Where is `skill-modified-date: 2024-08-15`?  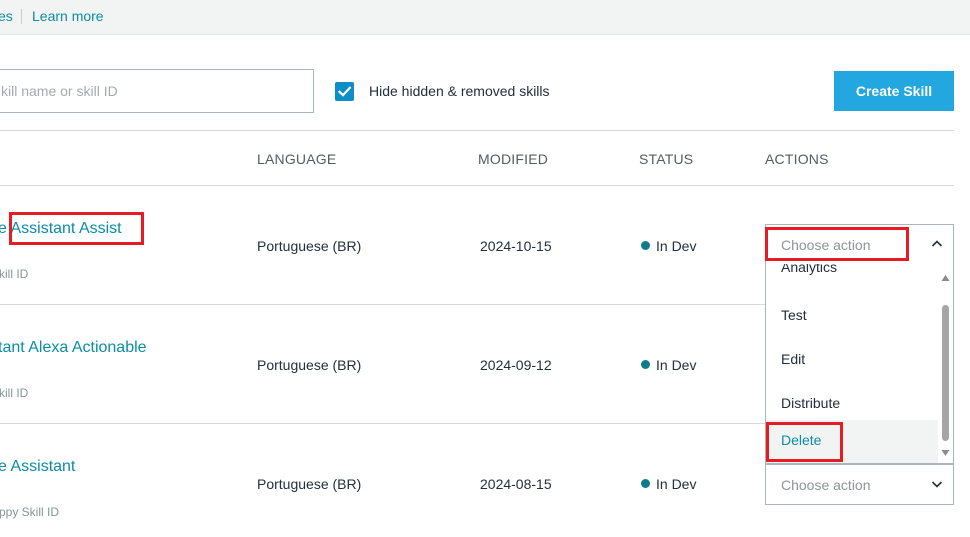 skill-modified-date: 2024-08-15 is located at coordinates (516, 484).